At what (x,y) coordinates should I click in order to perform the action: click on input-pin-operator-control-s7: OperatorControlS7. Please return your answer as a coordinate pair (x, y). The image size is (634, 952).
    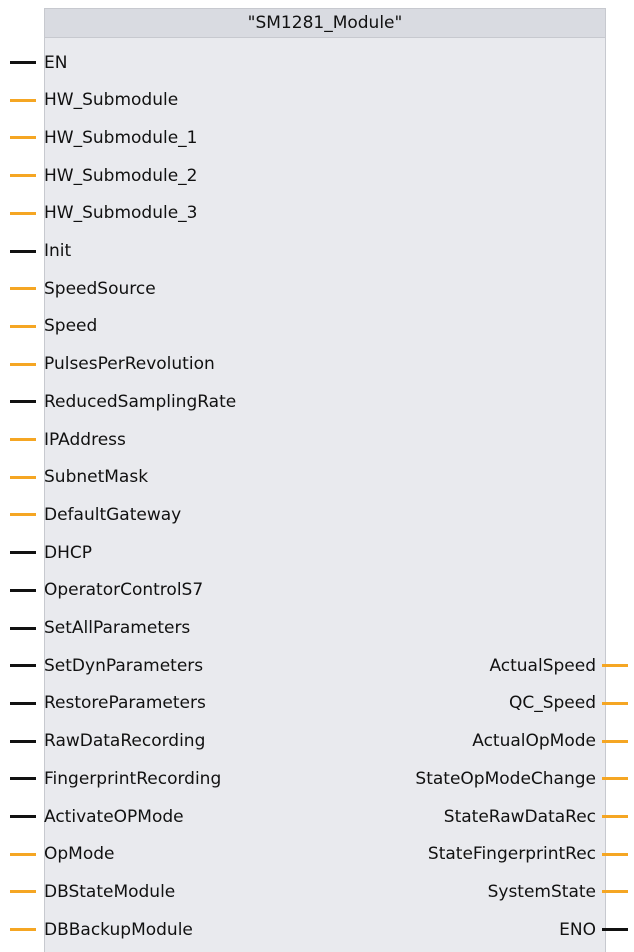
    Looking at the image, I should click on (106, 590).